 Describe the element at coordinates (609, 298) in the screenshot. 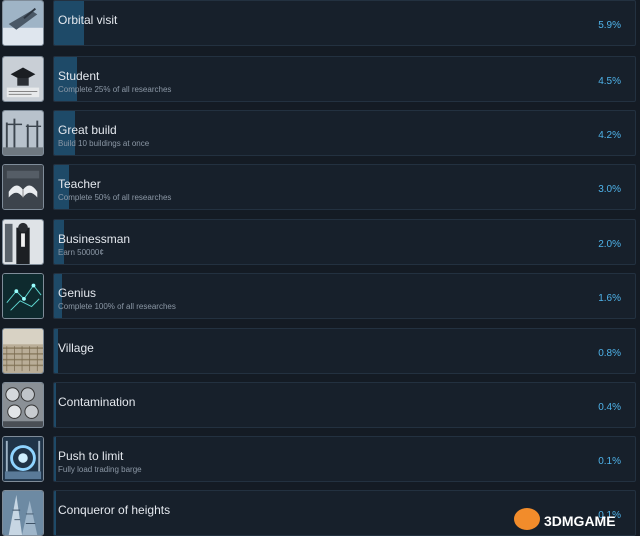

I see `unlock-percentage: 1.6%` at that location.